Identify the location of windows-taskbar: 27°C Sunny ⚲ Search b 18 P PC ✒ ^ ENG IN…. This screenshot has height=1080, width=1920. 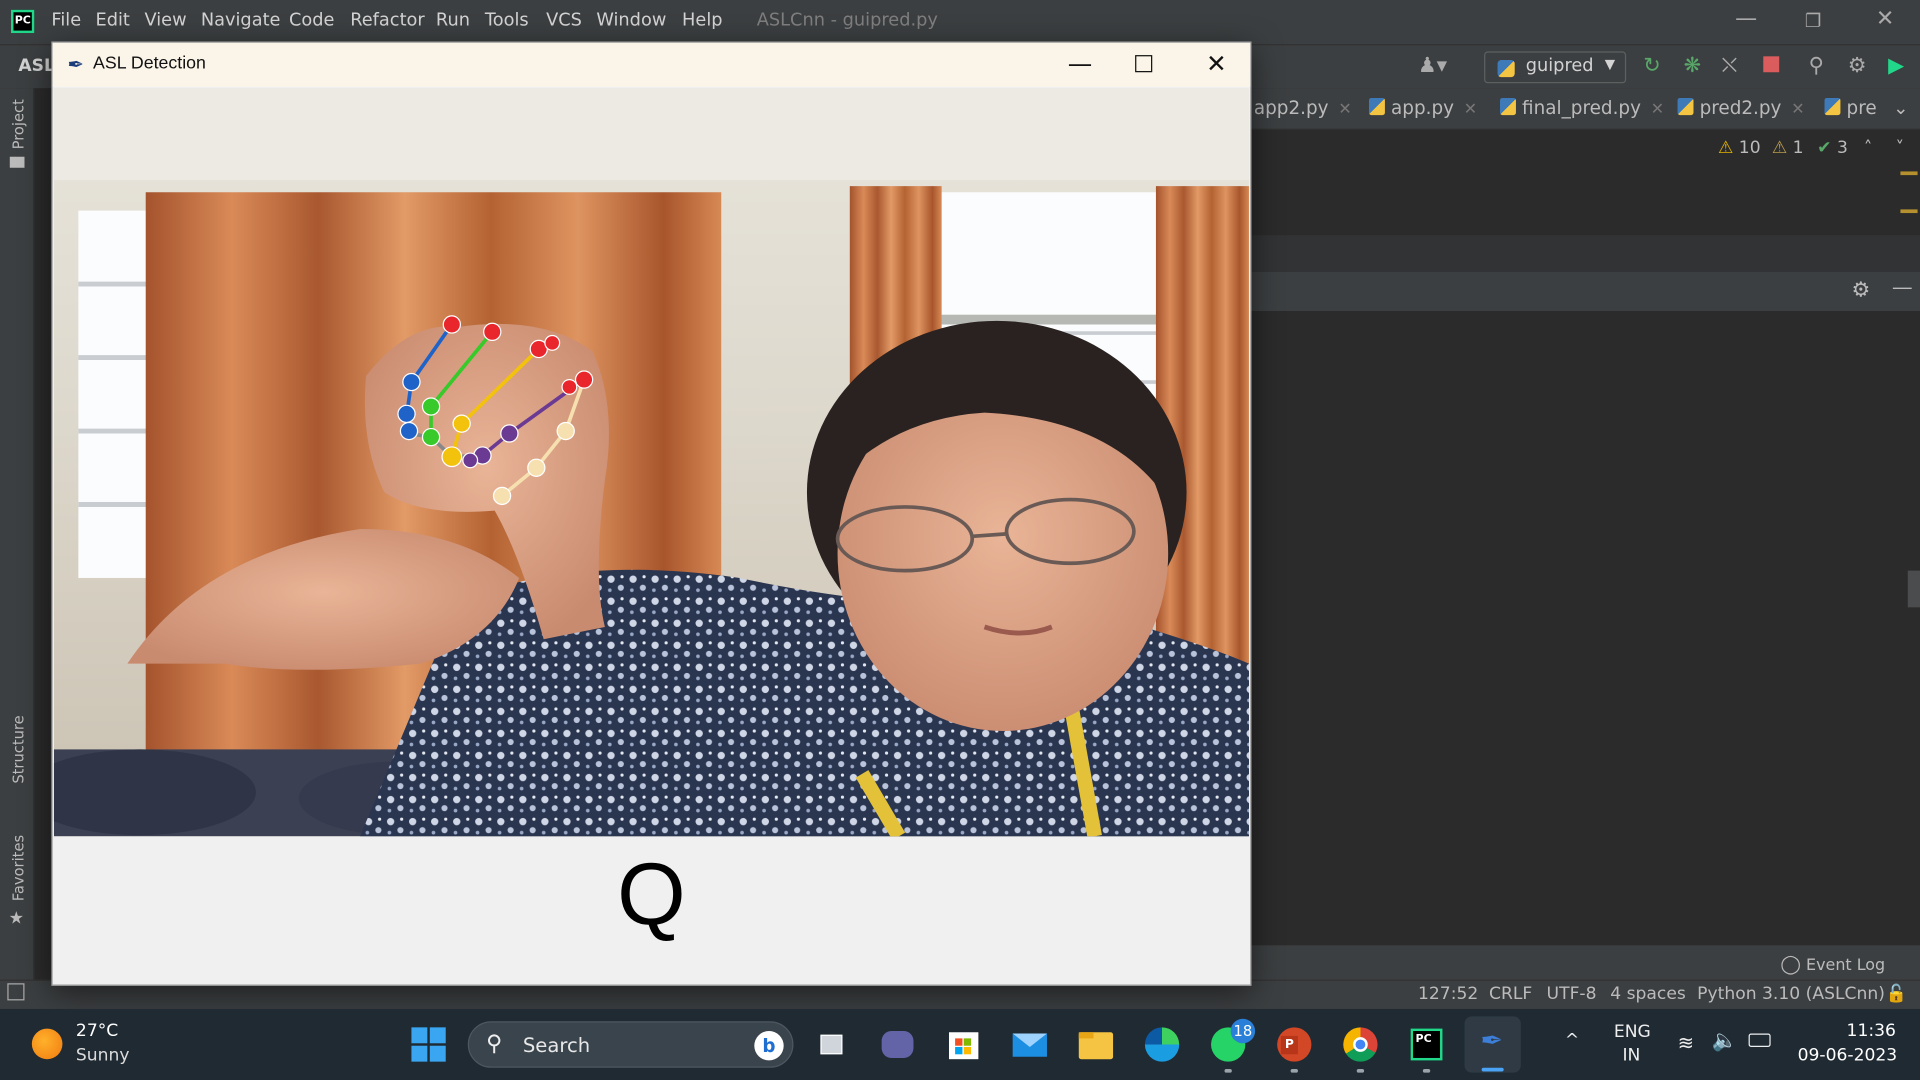
(960, 1044).